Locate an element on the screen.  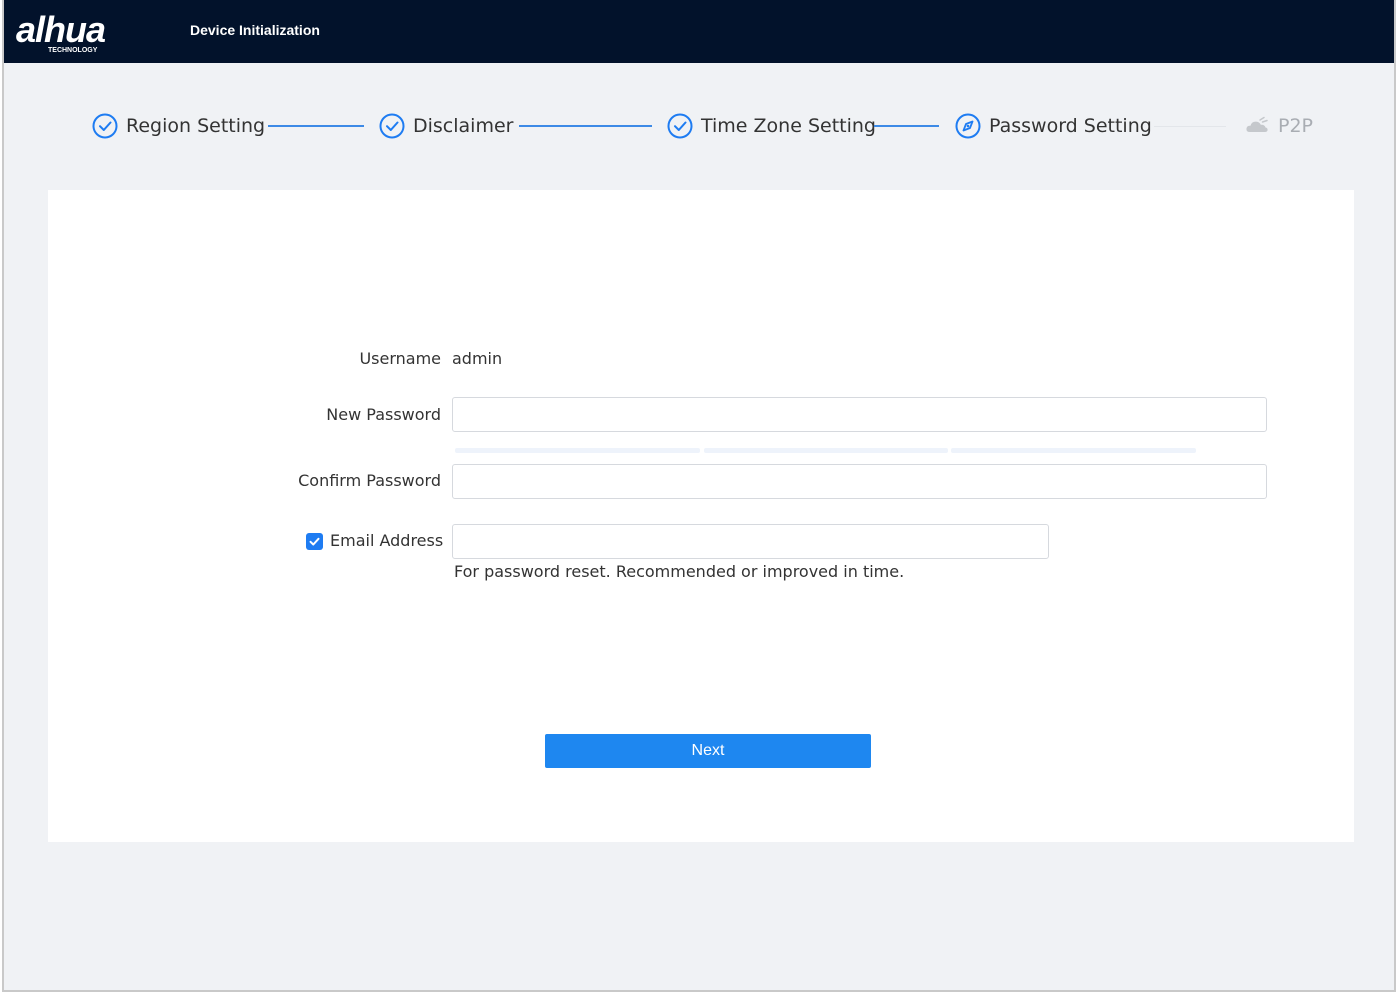
email-address-input is located at coordinates (750, 541).